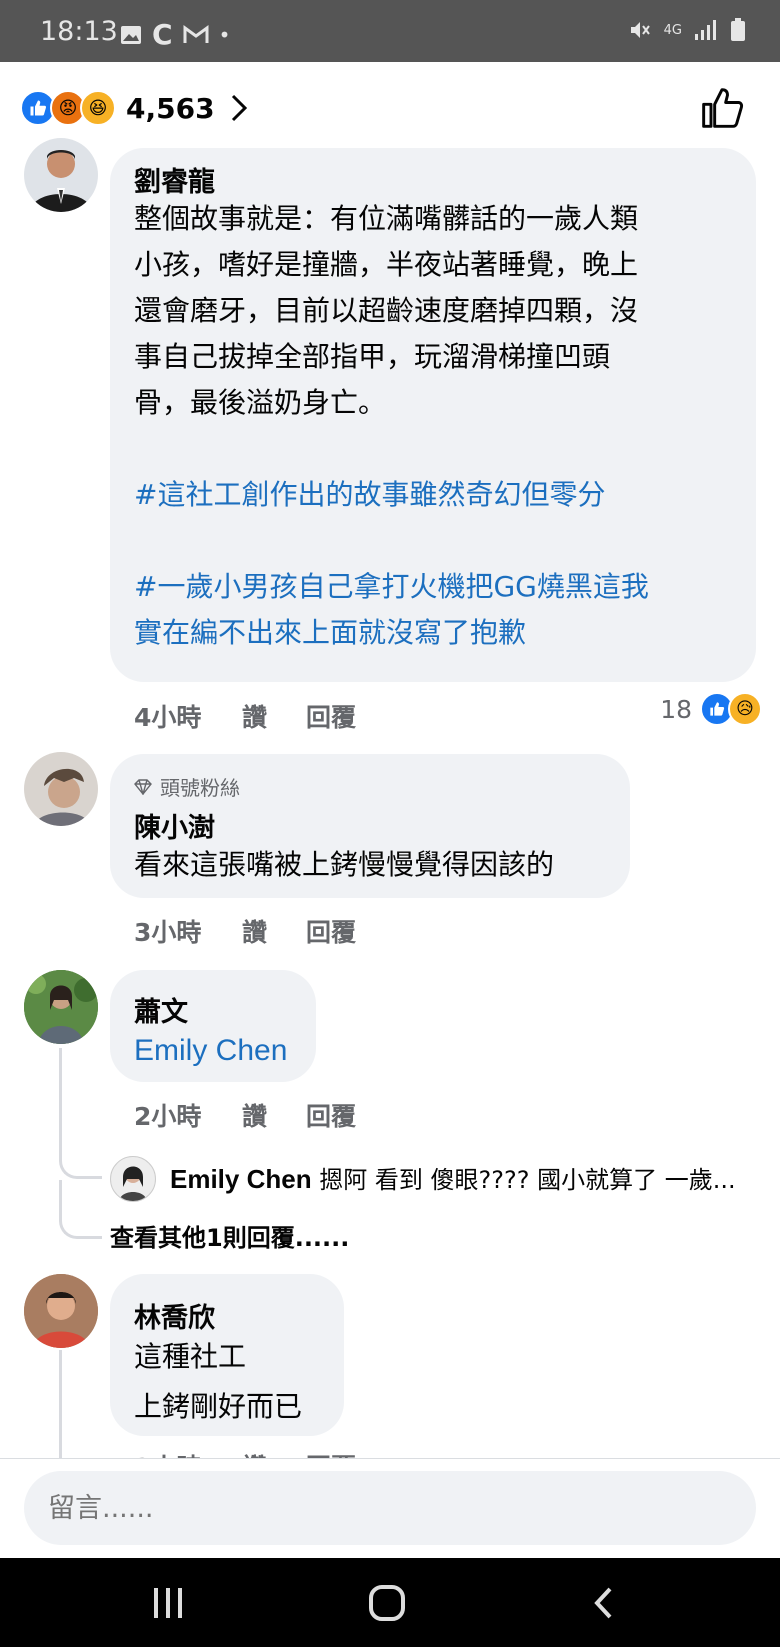  Describe the element at coordinates (390, 31) in the screenshot. I see `status-bar: 18:13 C • 4G` at that location.